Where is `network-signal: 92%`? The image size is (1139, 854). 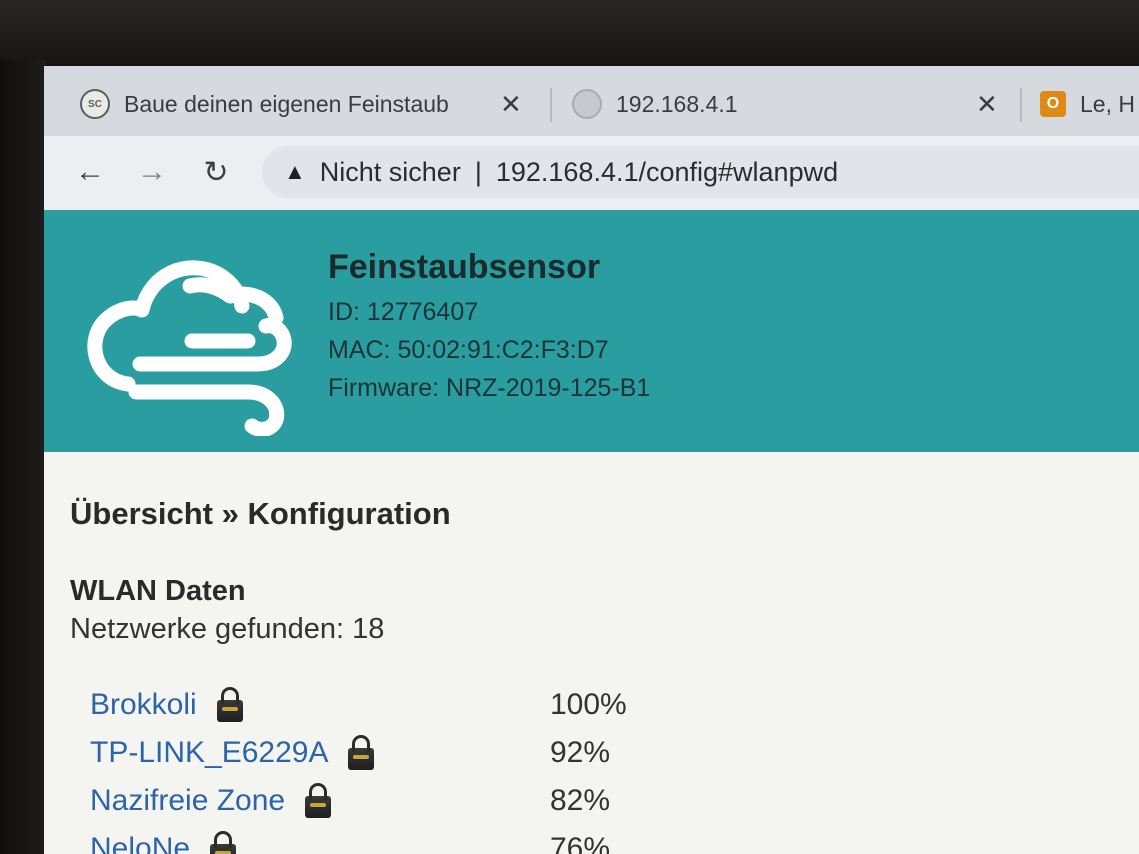 network-signal: 92% is located at coordinates (580, 752).